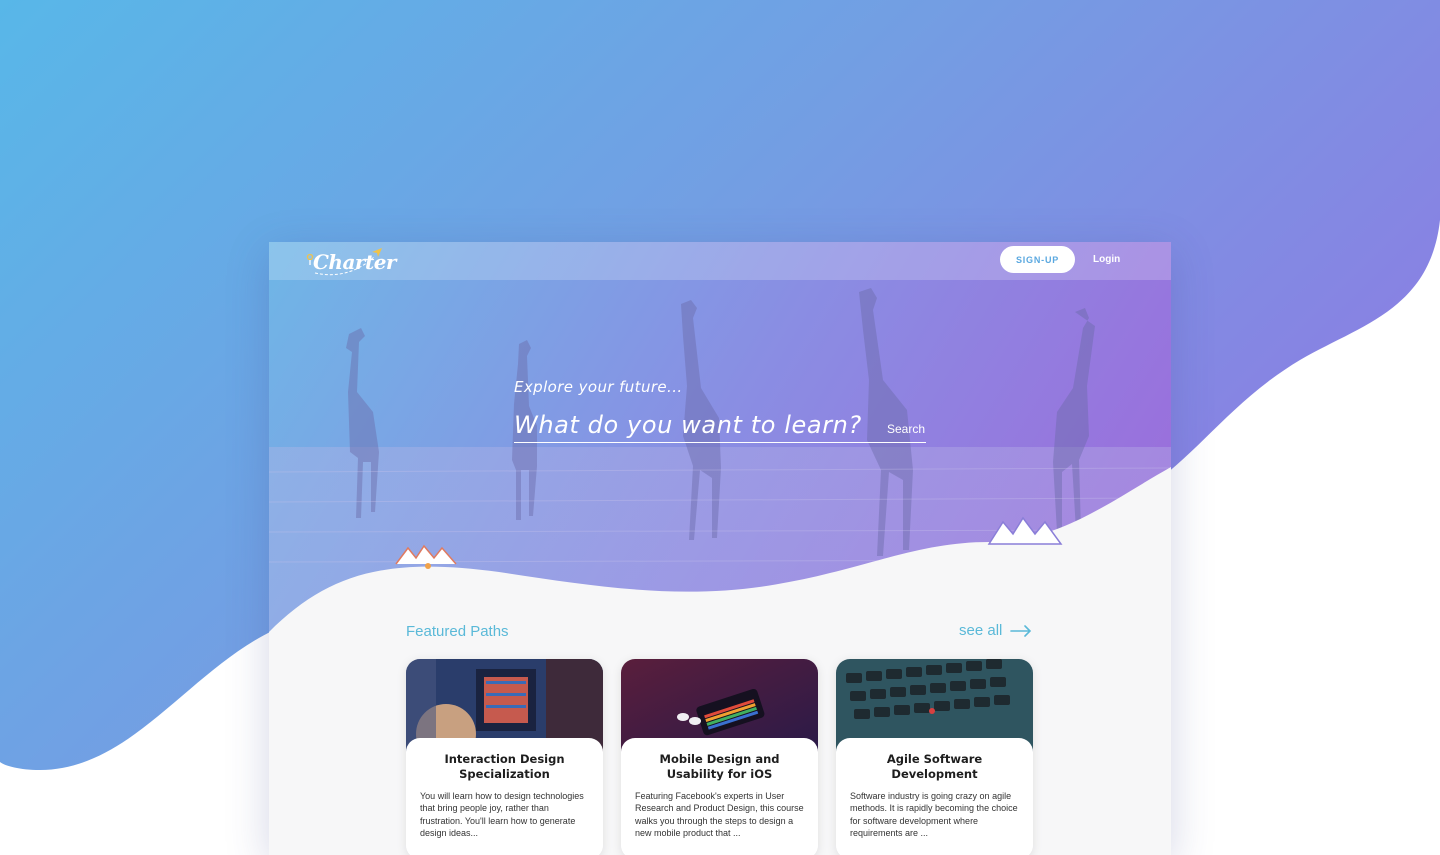 The height and width of the screenshot is (855, 1440). What do you see at coordinates (1037, 259) in the screenshot?
I see `signup-button: SIGN-UP` at bounding box center [1037, 259].